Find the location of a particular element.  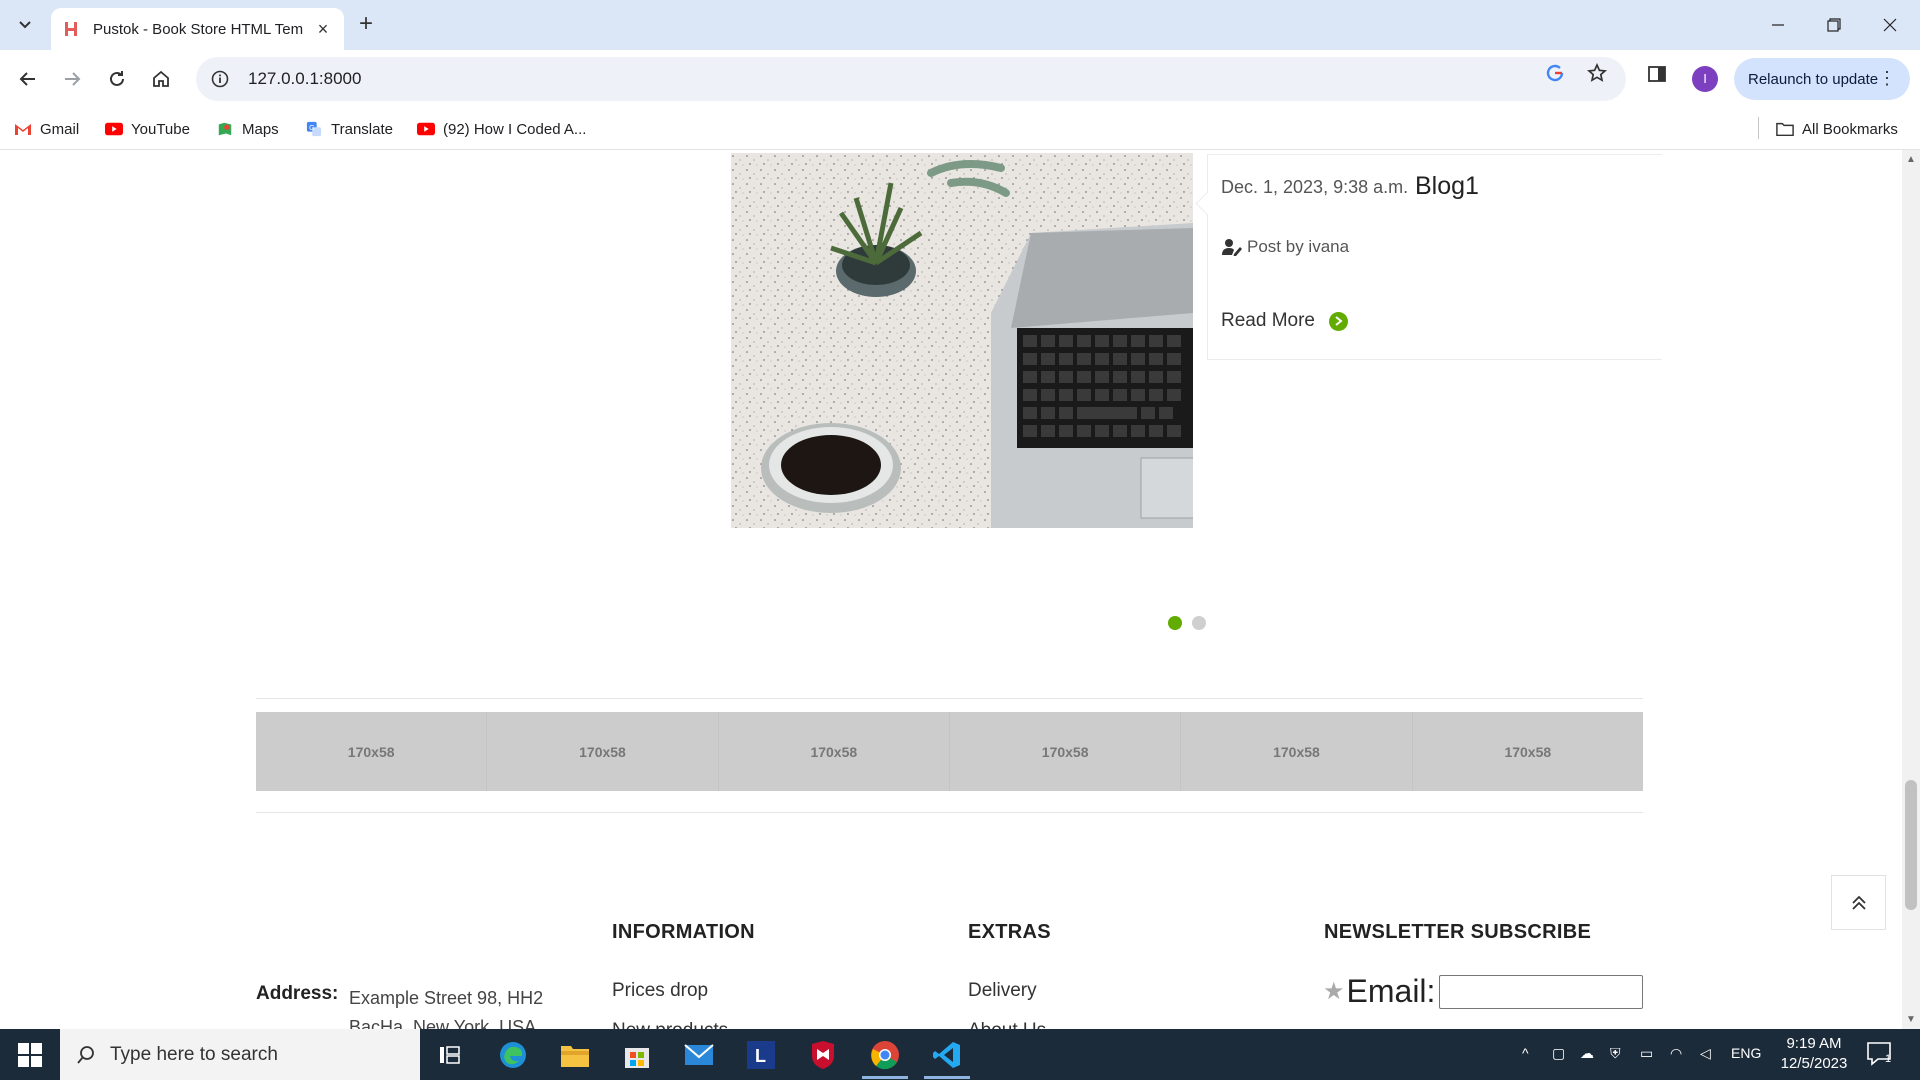

chrome-icon is located at coordinates (885, 1055).